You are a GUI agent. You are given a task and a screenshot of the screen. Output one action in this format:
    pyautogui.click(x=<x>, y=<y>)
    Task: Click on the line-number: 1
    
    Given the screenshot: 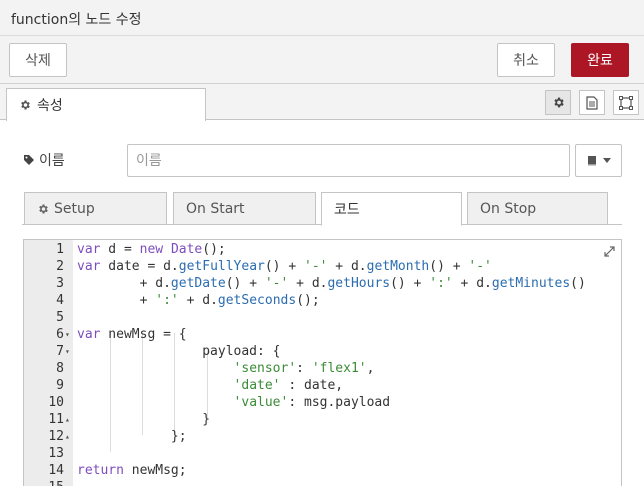 What is the action you would take?
    pyautogui.click(x=60, y=249)
    